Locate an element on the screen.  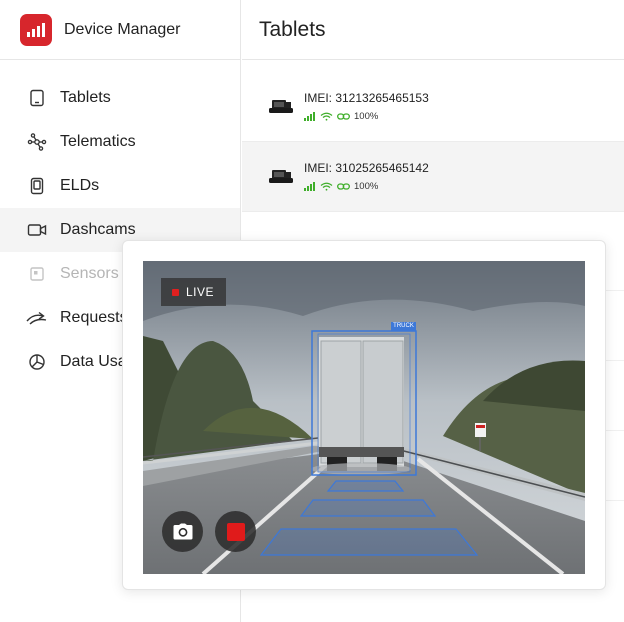
sidebar-item-elds: ELDs is located at coordinates (120, 186).